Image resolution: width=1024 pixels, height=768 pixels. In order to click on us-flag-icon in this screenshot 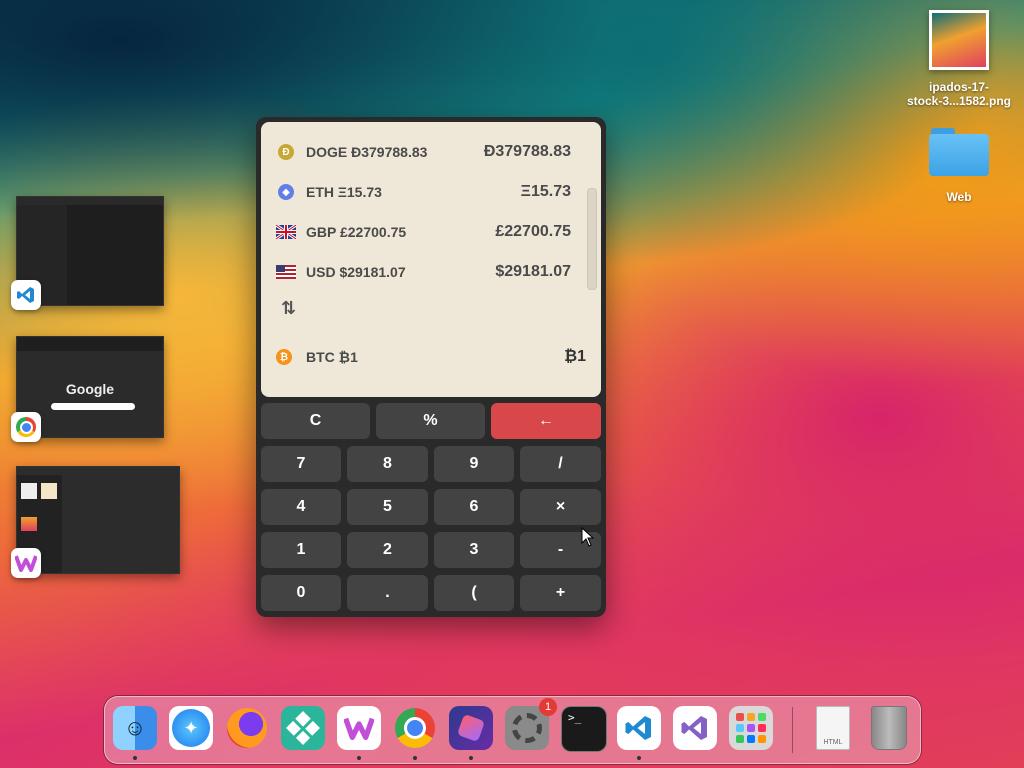, I will do `click(286, 272)`.